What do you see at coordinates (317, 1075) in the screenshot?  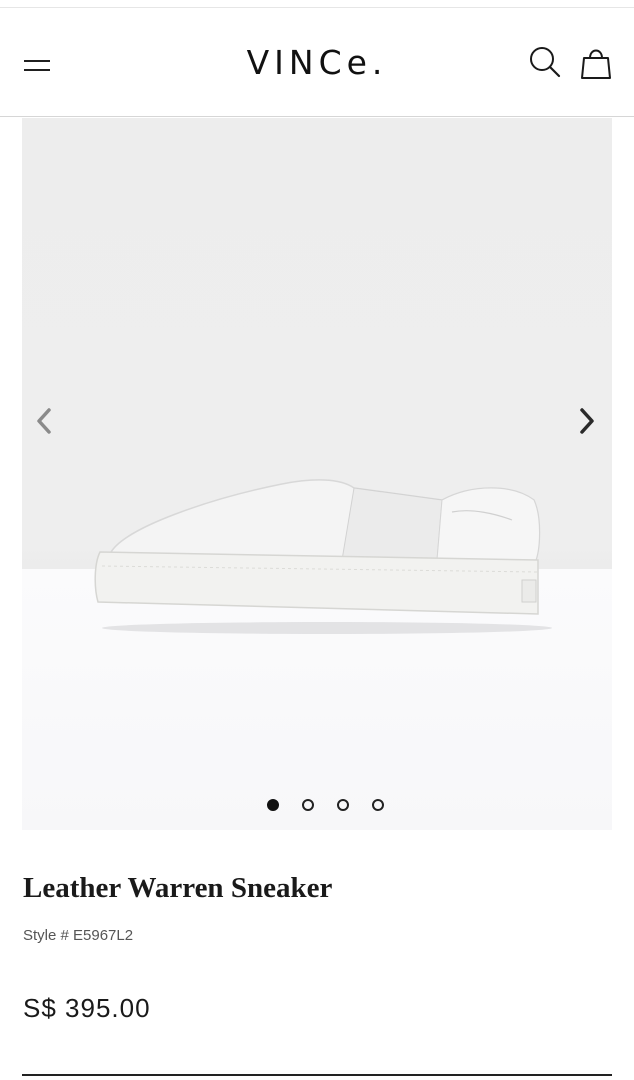 I see `section-divider` at bounding box center [317, 1075].